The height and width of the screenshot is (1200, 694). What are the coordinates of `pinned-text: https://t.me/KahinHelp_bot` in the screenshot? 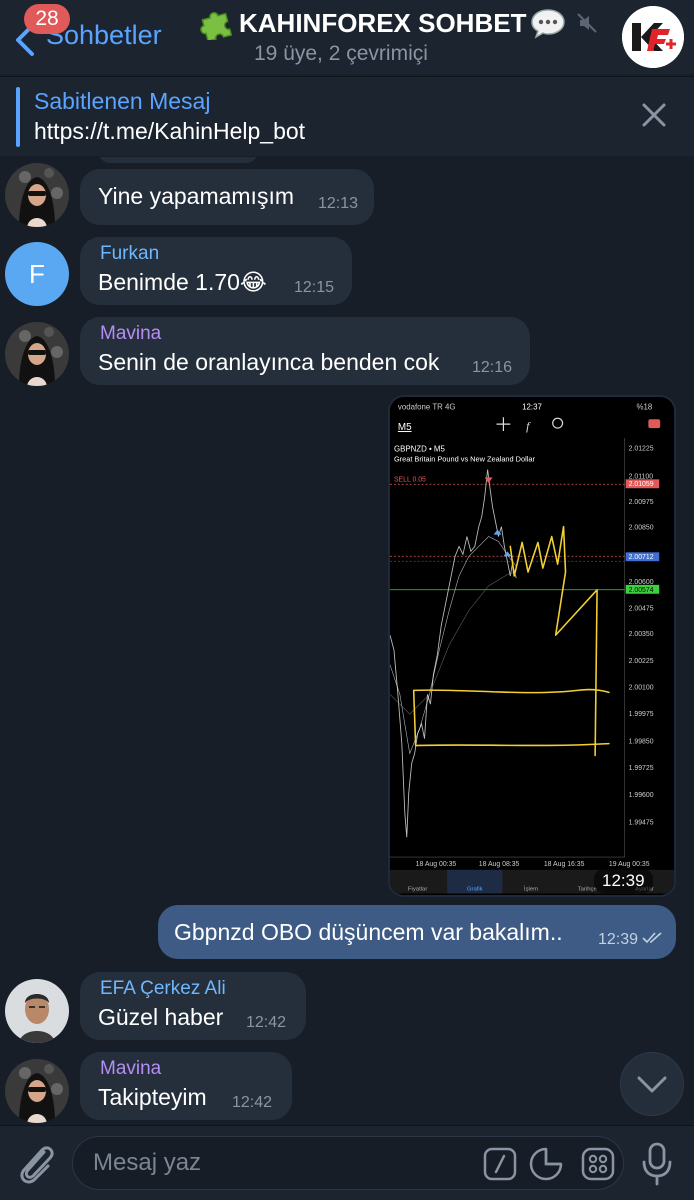 It's located at (170, 131).